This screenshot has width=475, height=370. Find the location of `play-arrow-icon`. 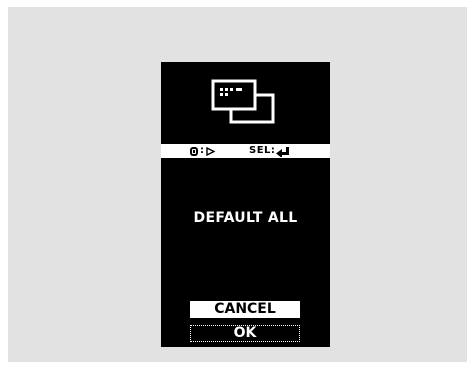

play-arrow-icon is located at coordinates (210, 151).